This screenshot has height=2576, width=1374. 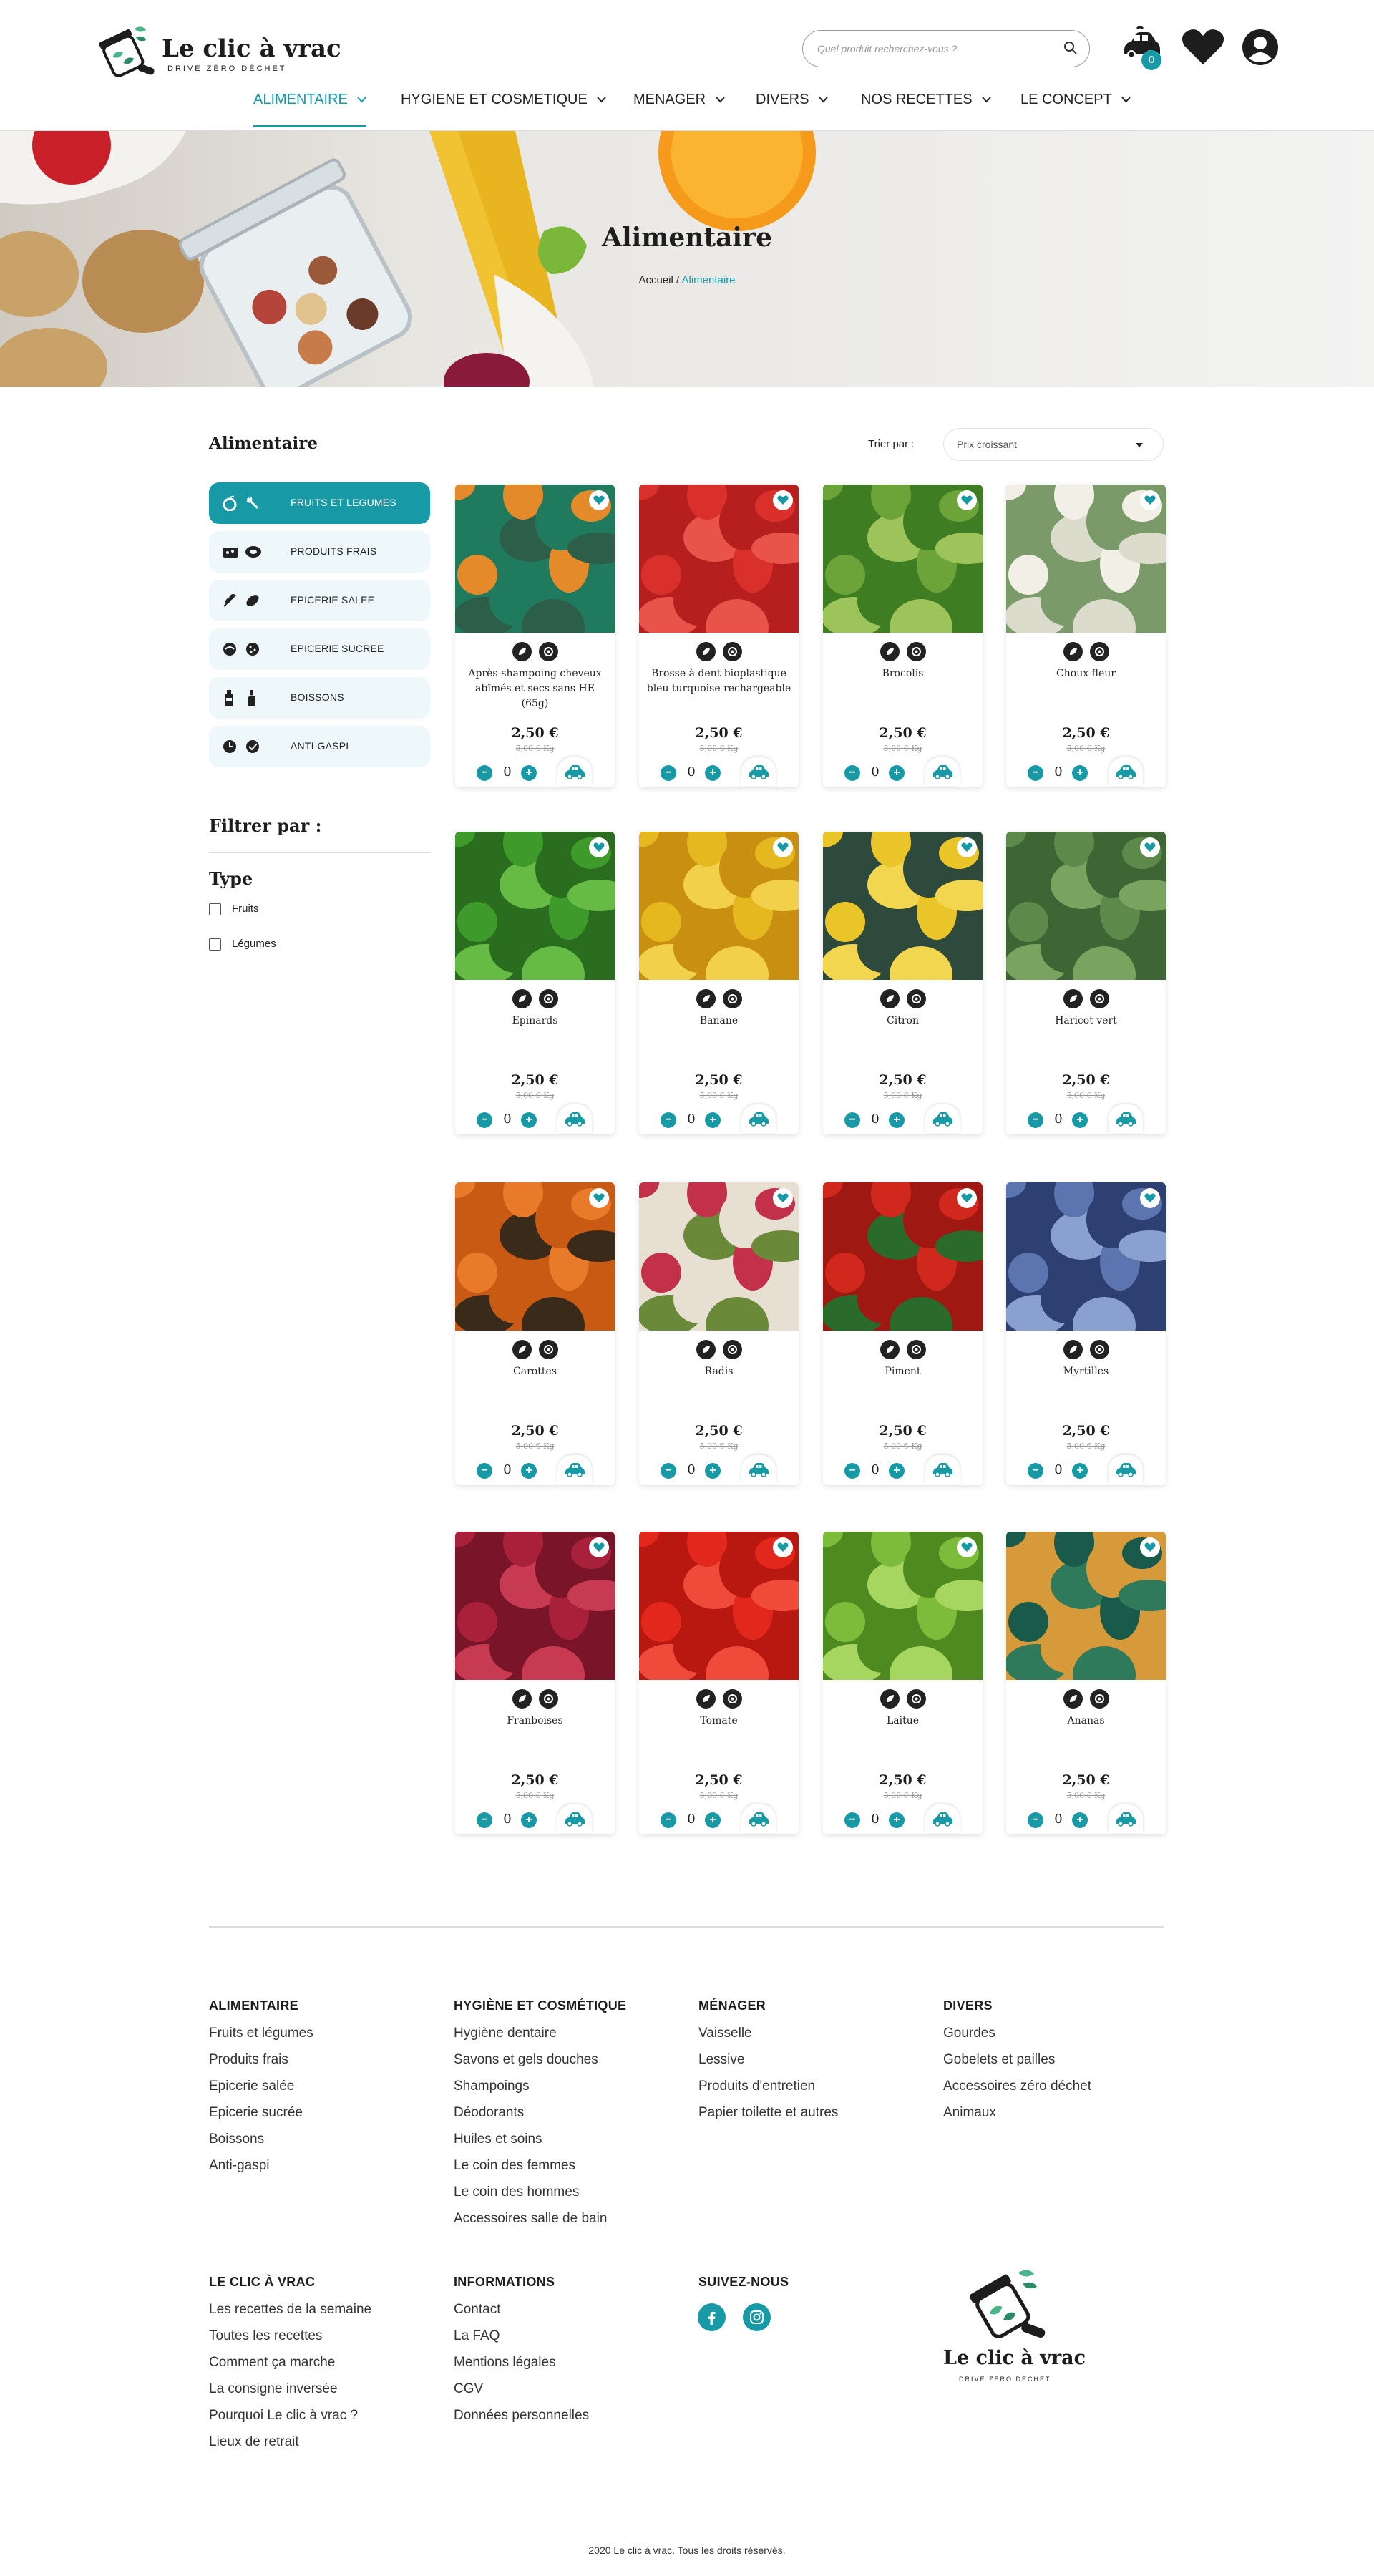 What do you see at coordinates (1086, 1721) in the screenshot?
I see `product-name: Ananas` at bounding box center [1086, 1721].